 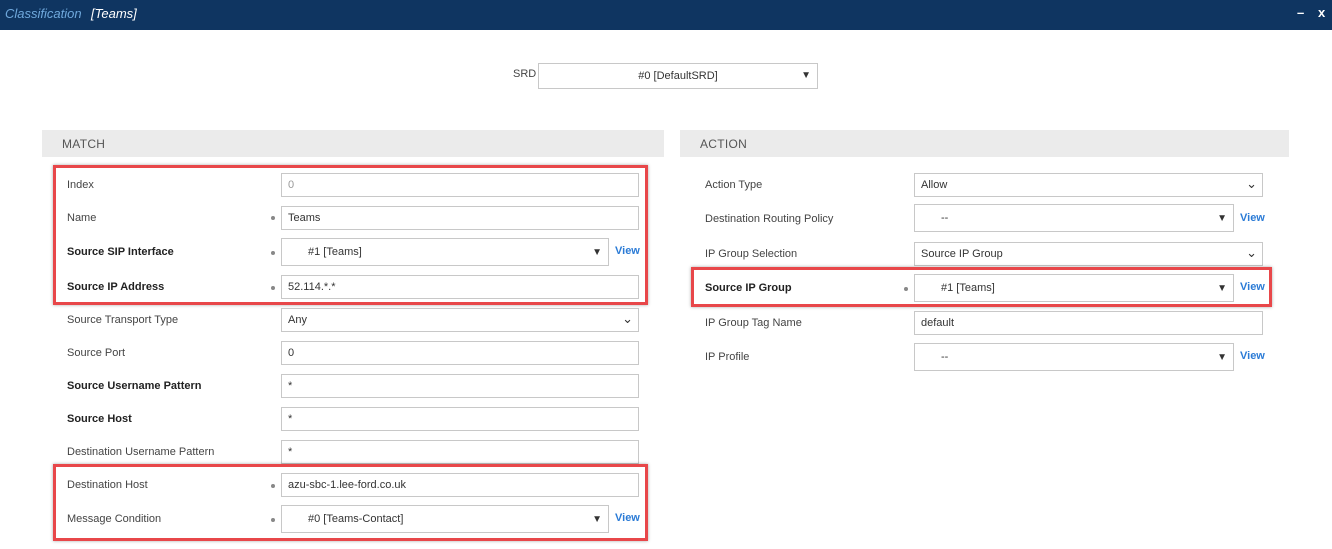 What do you see at coordinates (1074, 357) in the screenshot?
I see `ip-profile-select: -- ▼` at bounding box center [1074, 357].